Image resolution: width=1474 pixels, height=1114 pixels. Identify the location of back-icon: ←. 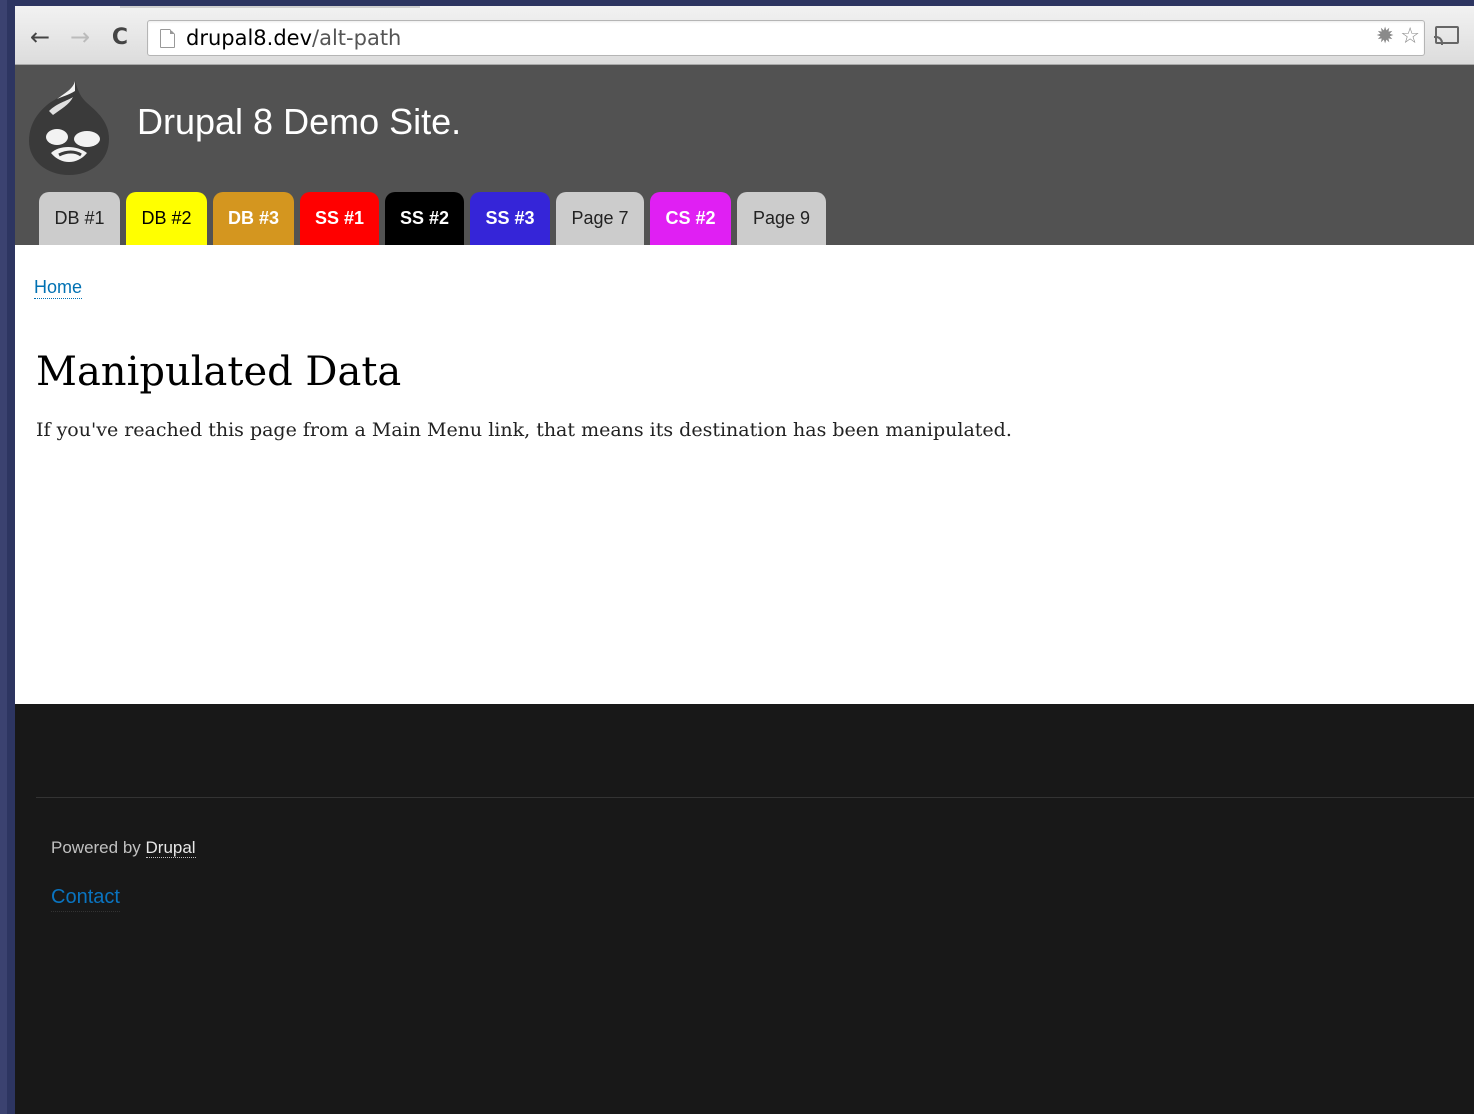
(40, 37).